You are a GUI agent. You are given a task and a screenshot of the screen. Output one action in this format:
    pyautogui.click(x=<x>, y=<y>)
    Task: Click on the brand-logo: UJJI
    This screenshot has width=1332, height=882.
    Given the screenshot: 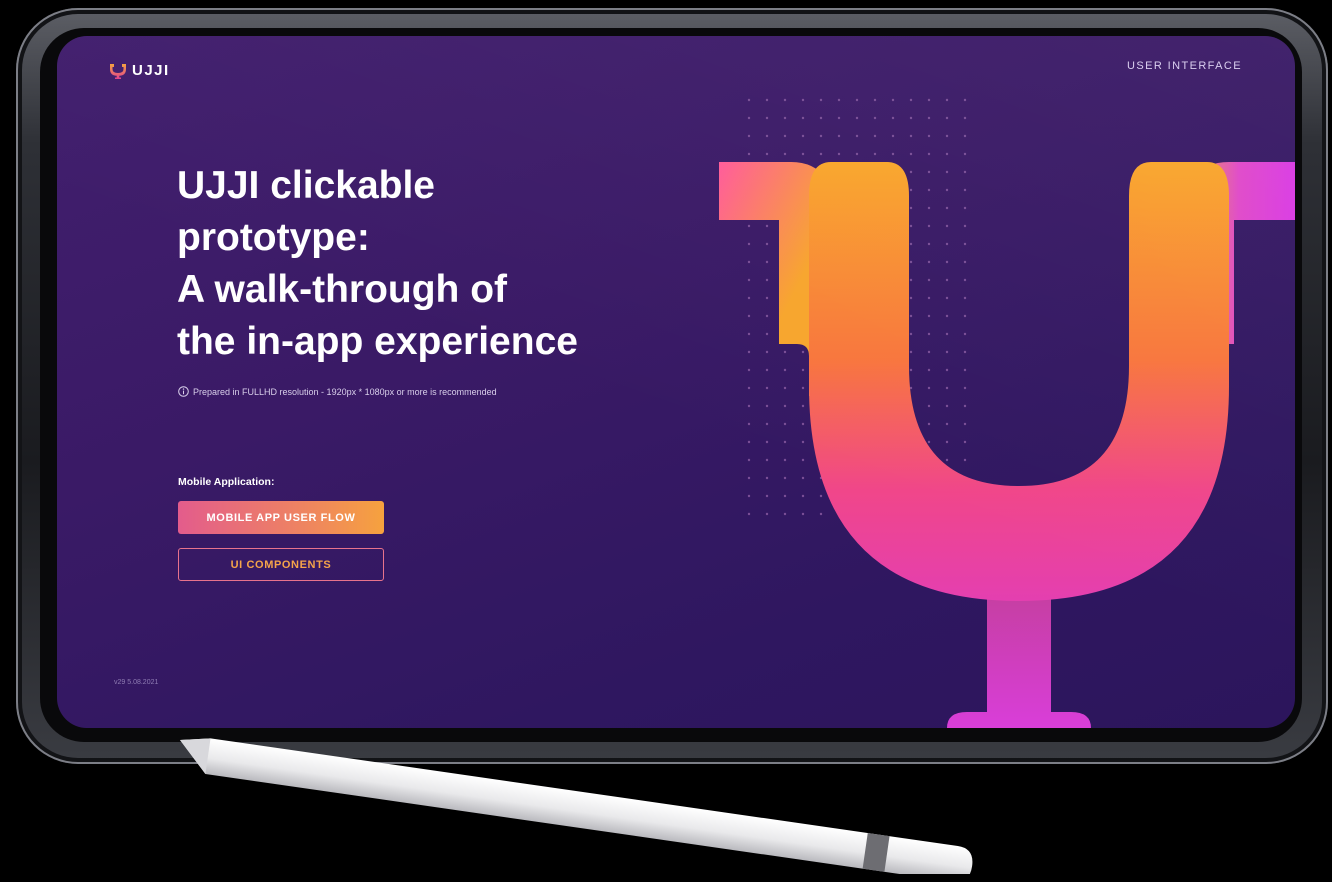 What is the action you would take?
    pyautogui.click(x=139, y=70)
    